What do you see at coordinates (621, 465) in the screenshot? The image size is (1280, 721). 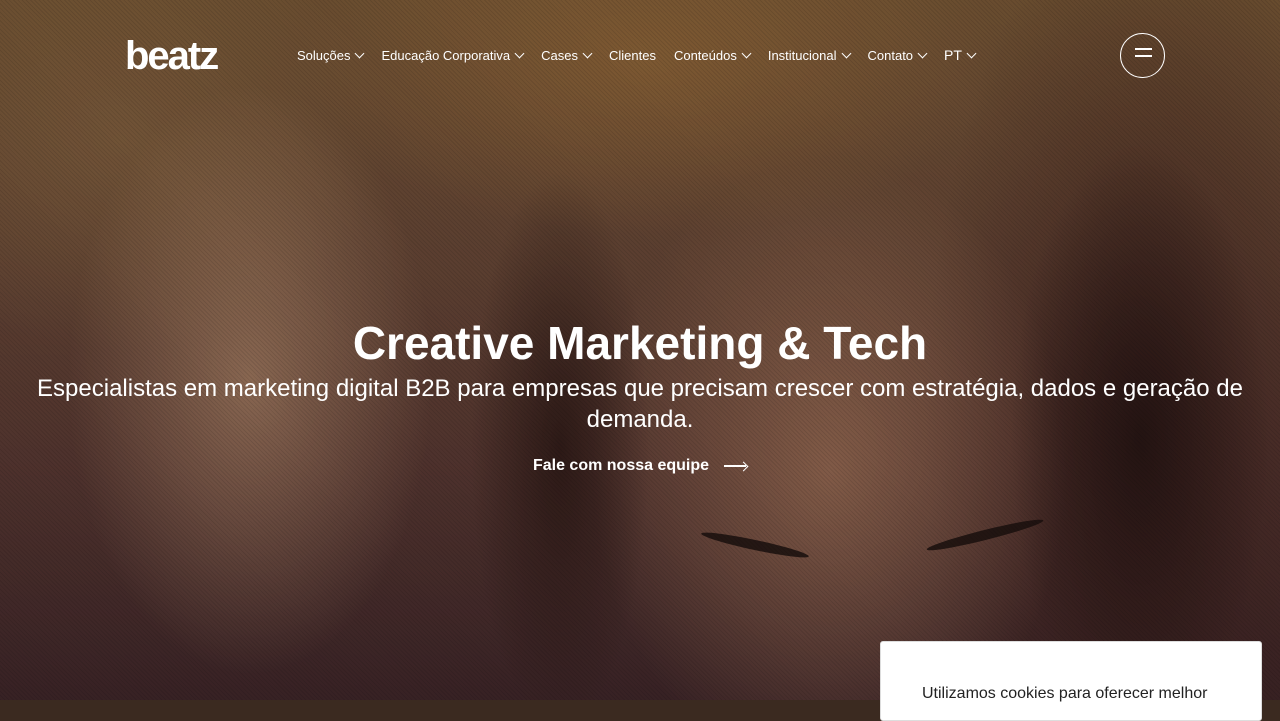 I see `cta-label: Fale com nossa equipe` at bounding box center [621, 465].